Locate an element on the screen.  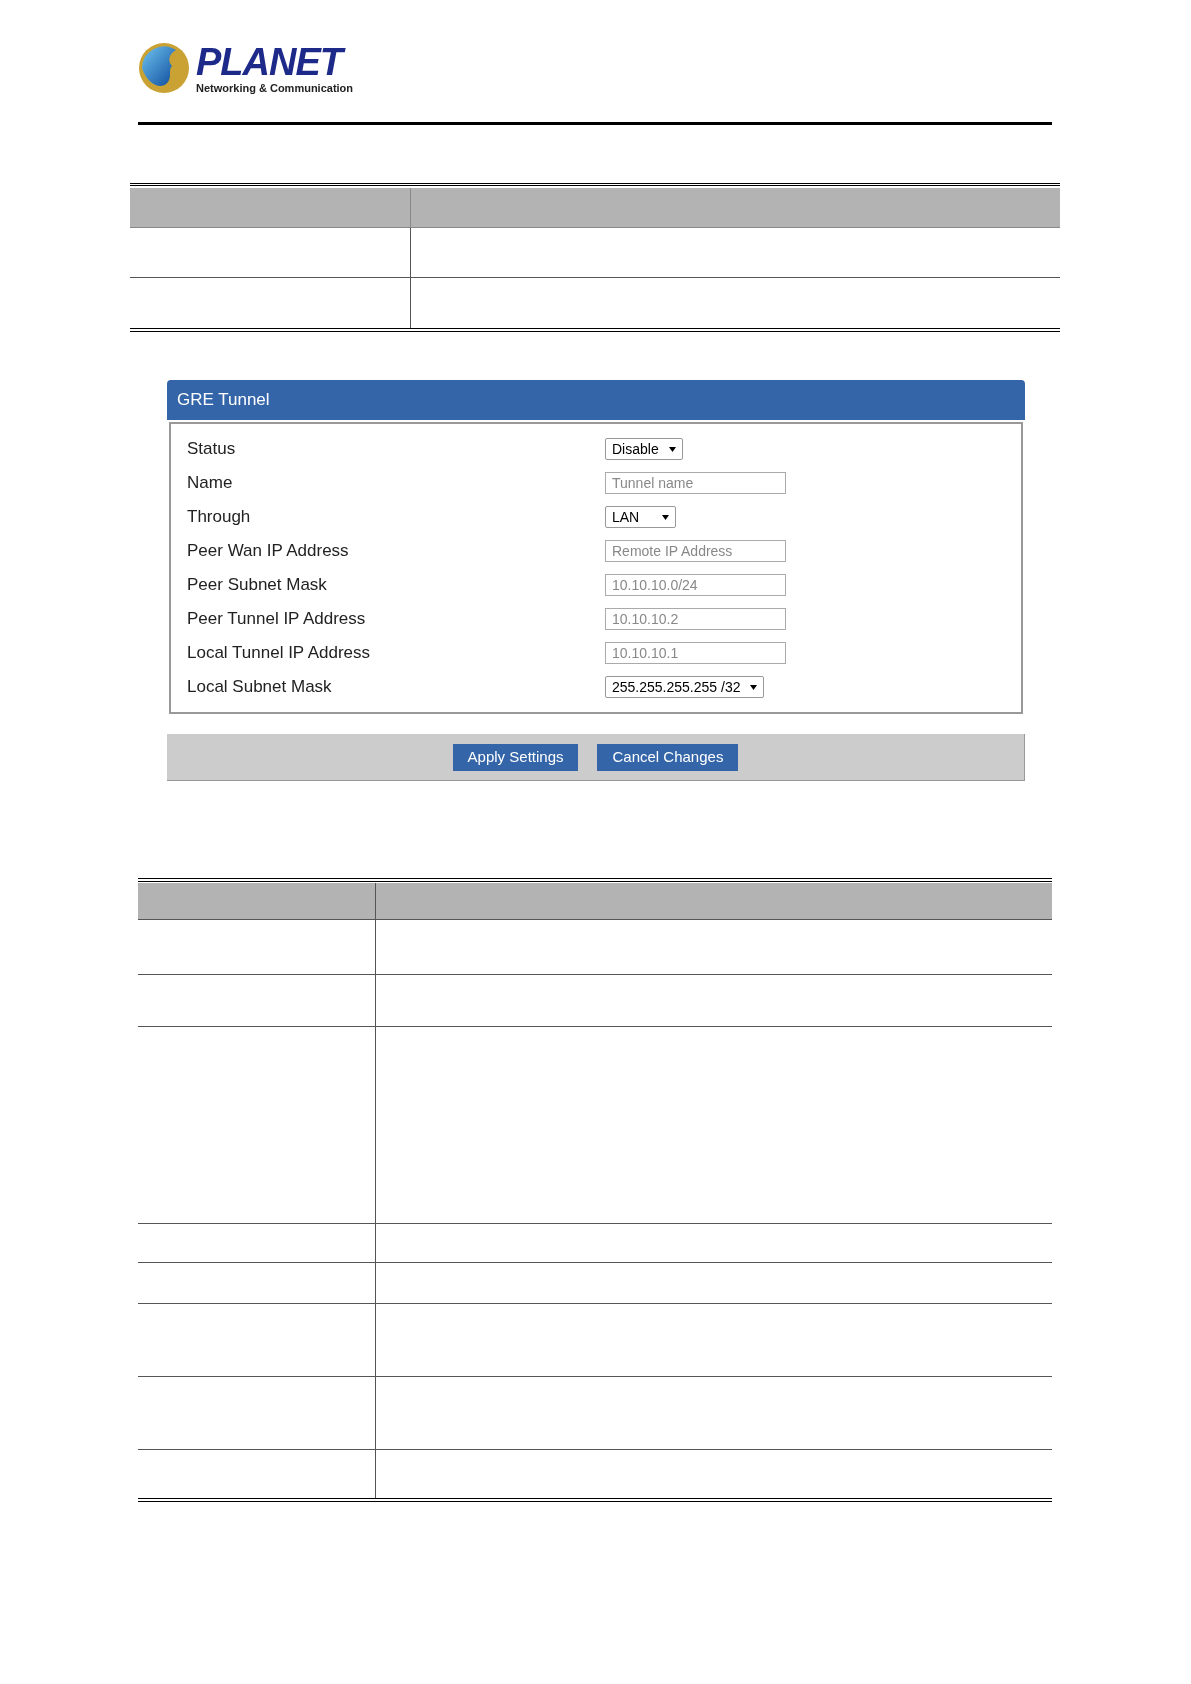
field-label: Name is located at coordinates (210, 483).